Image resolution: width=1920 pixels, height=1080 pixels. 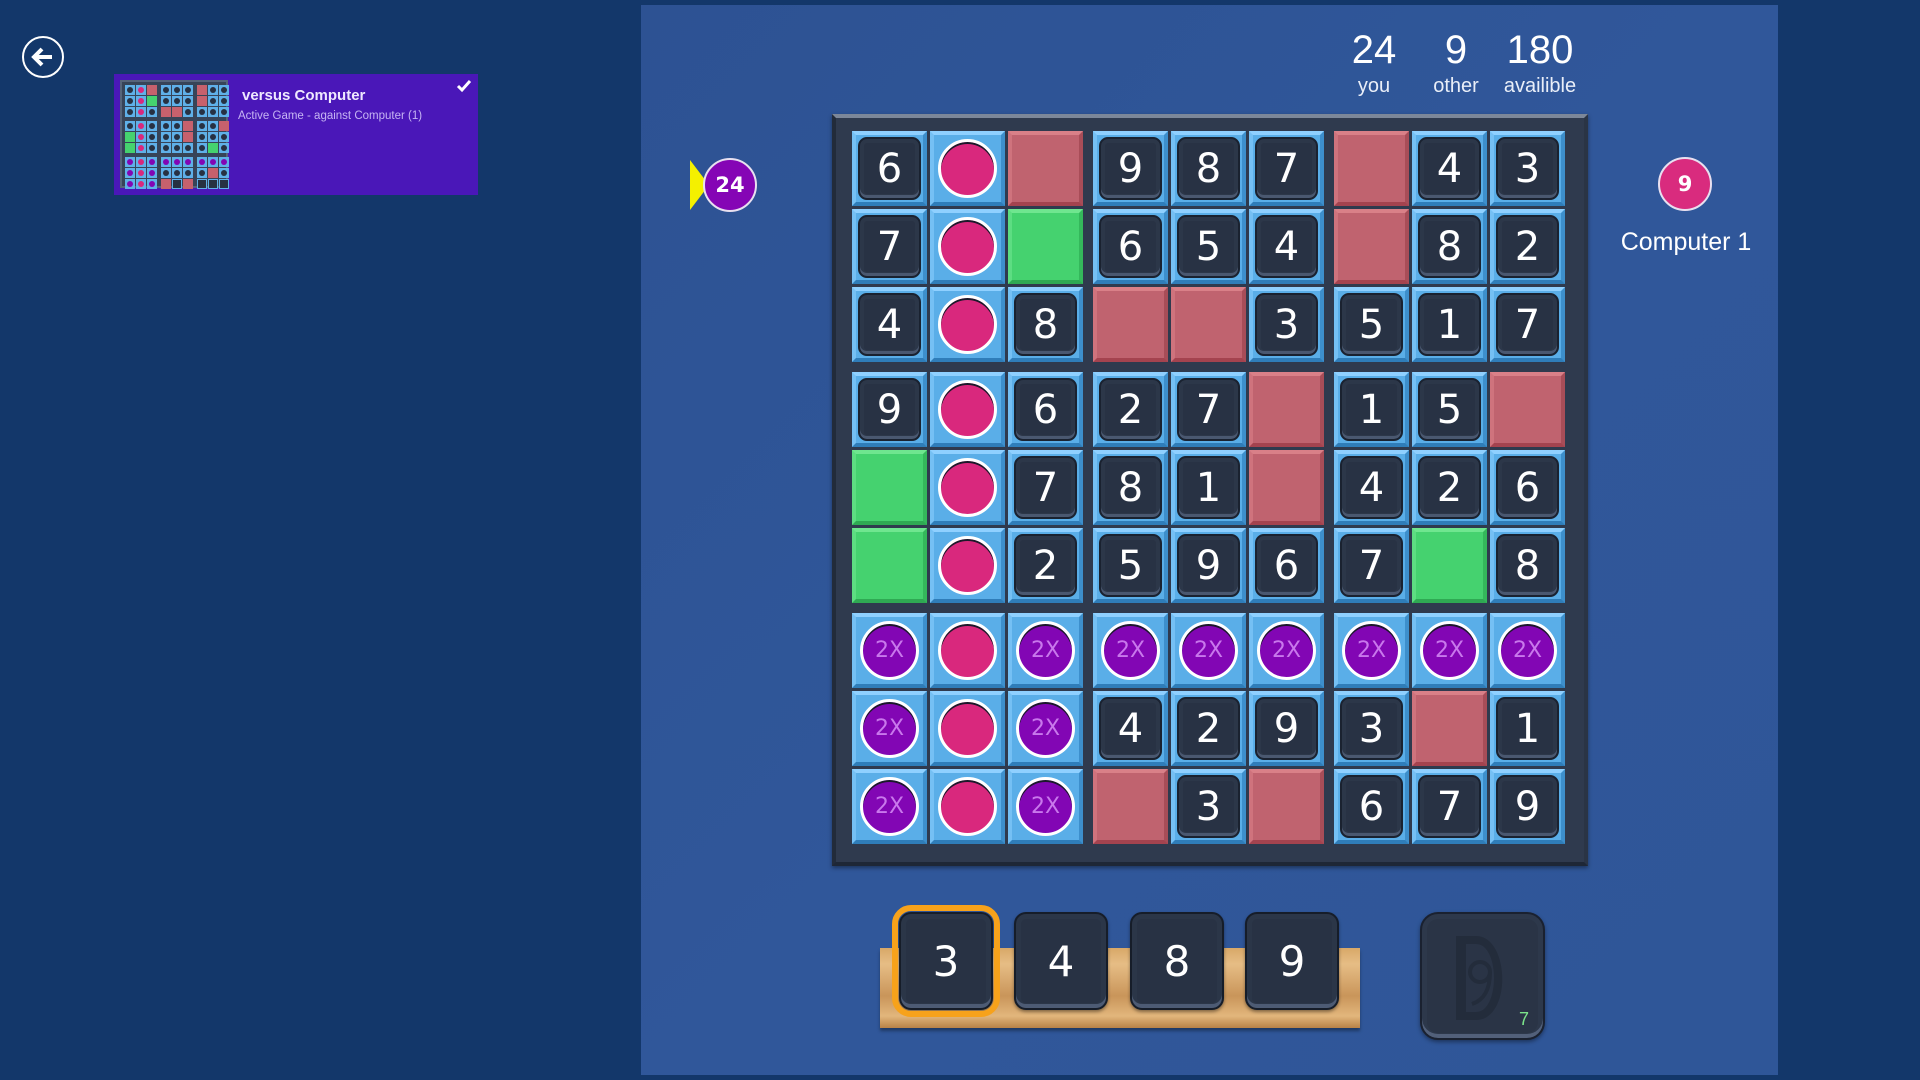 I want to click on rack-tile: 9, so click(x=1292, y=961).